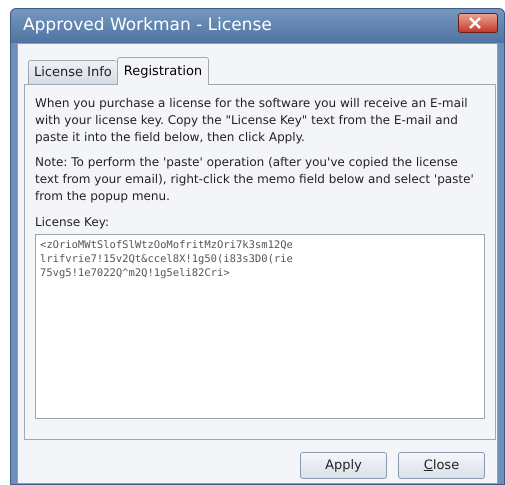  What do you see at coordinates (163, 71) in the screenshot?
I see `tab: Registration` at bounding box center [163, 71].